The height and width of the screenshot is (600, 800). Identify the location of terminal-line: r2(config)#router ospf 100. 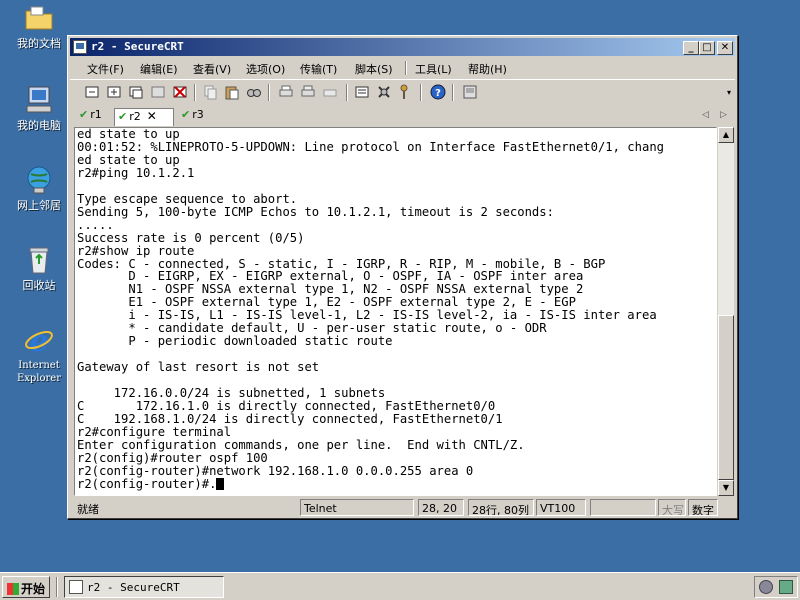
(172, 457).